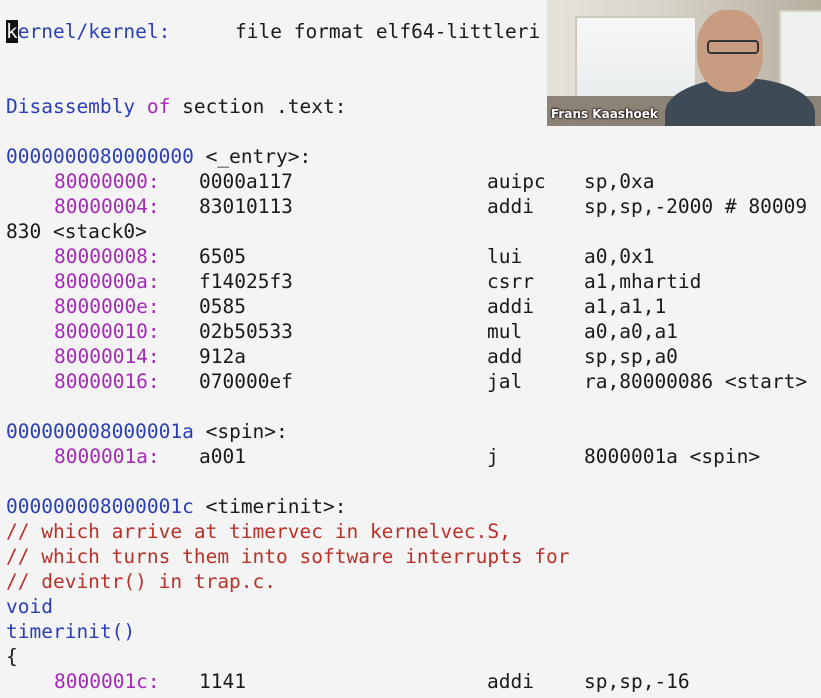  I want to click on instruction-line: 80000000: 0000a117 auipc sp,0xa, so click(327, 181).